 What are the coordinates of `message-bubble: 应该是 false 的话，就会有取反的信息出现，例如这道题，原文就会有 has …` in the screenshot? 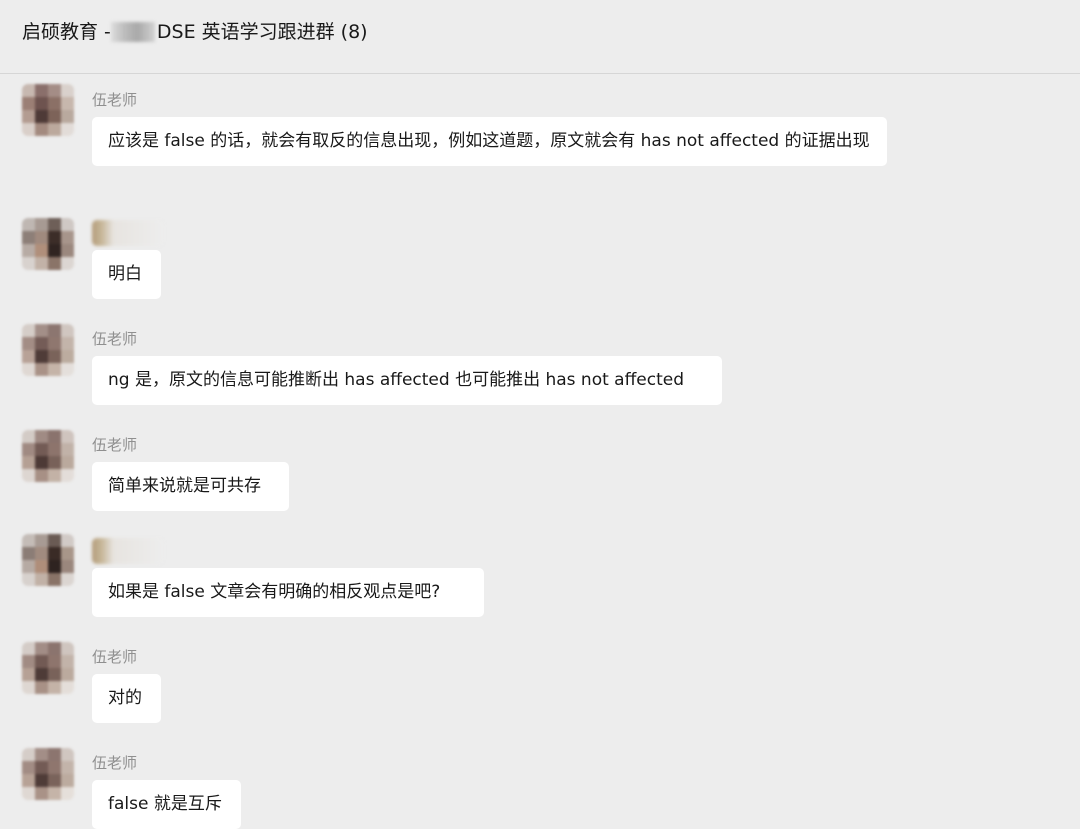 It's located at (489, 141).